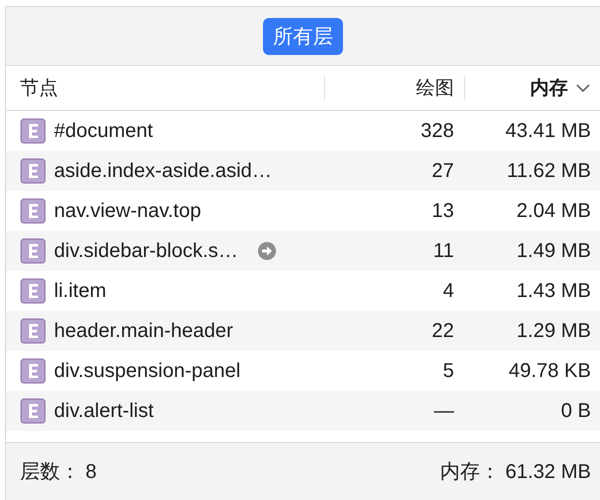 This screenshot has height=500, width=600. Describe the element at coordinates (448, 371) in the screenshot. I see `paint-count: 5` at that location.